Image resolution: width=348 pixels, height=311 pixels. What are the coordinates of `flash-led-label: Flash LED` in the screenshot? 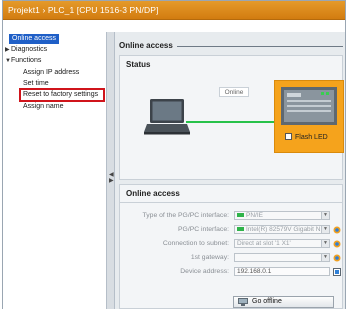 It's located at (311, 137).